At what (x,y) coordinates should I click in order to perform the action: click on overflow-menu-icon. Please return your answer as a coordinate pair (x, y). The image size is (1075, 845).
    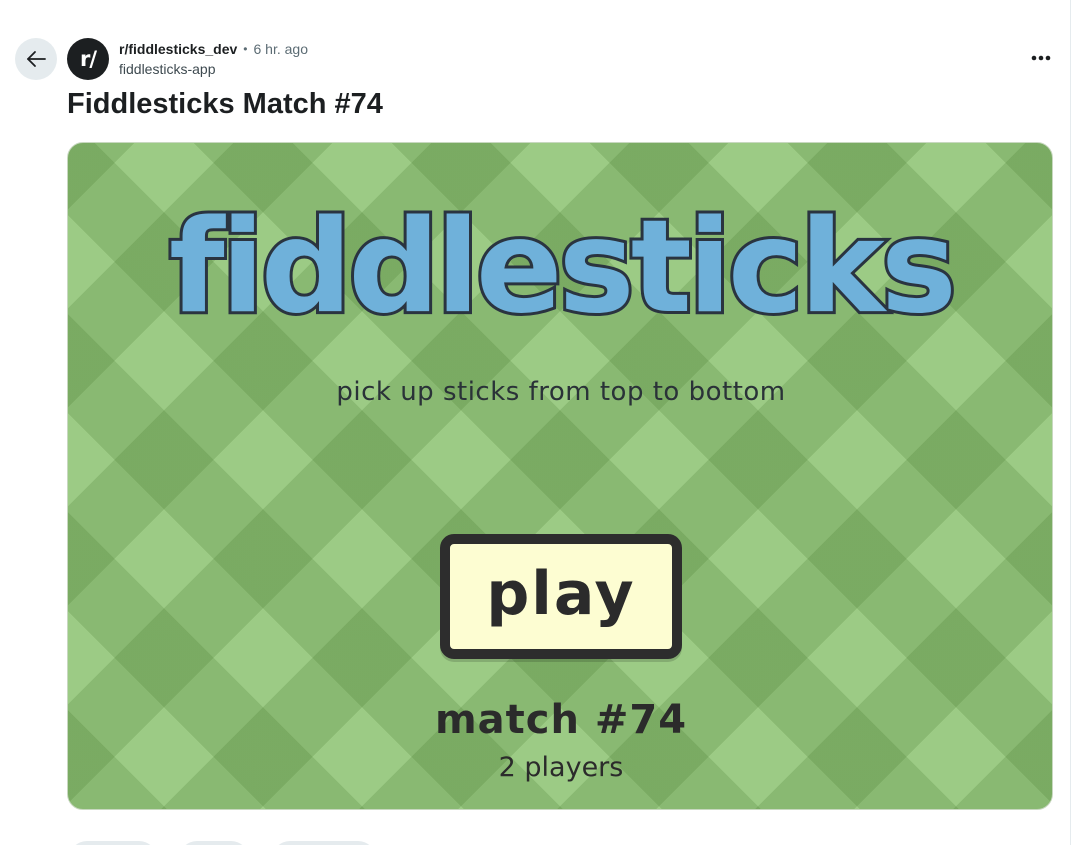
    Looking at the image, I should click on (1041, 58).